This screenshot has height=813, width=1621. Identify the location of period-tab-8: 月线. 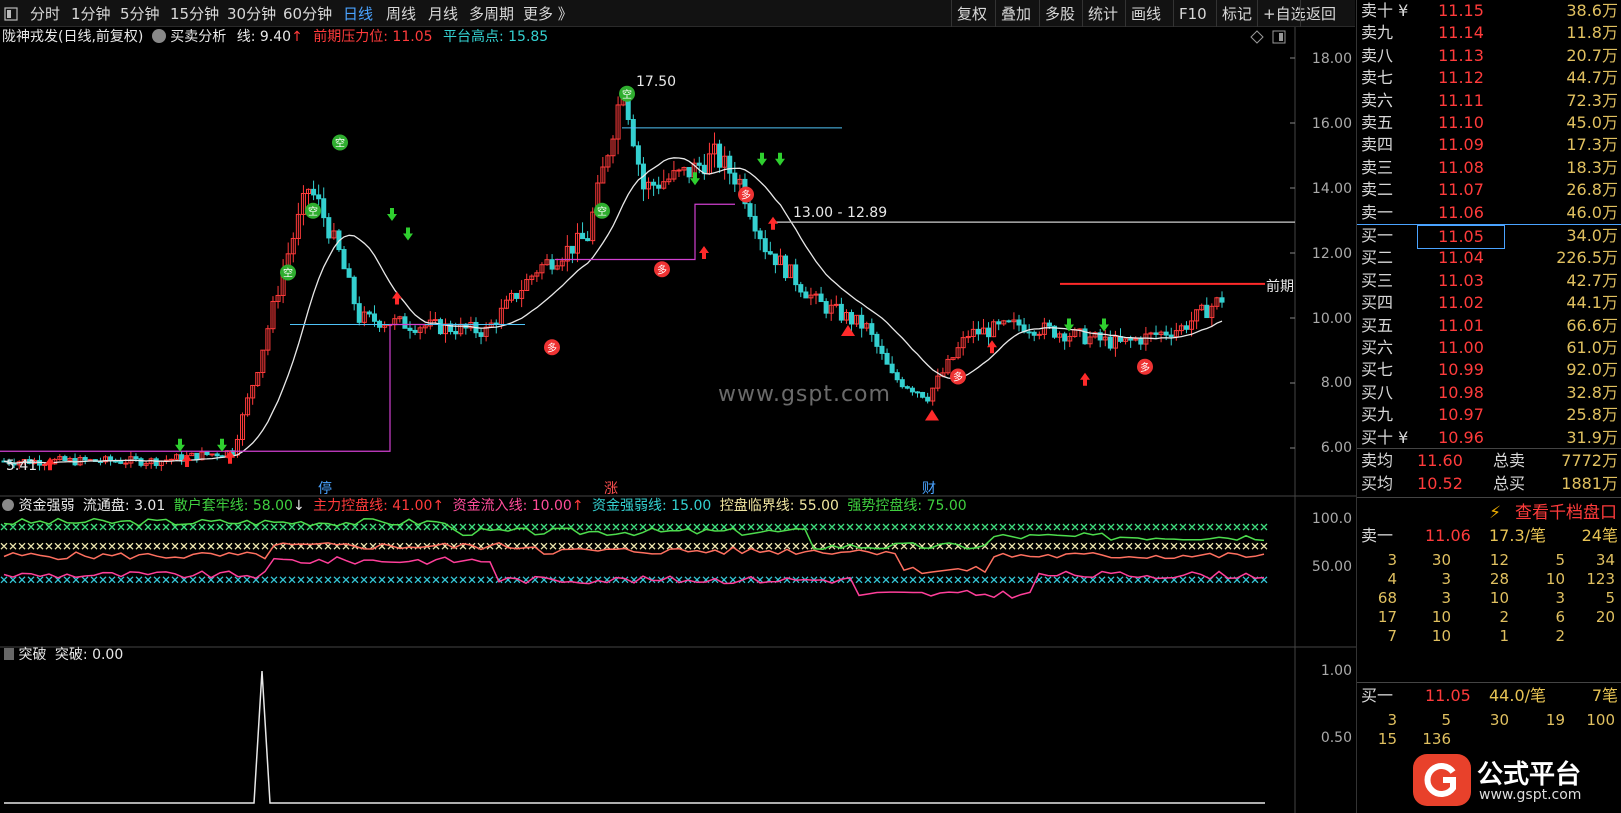
(443, 14).